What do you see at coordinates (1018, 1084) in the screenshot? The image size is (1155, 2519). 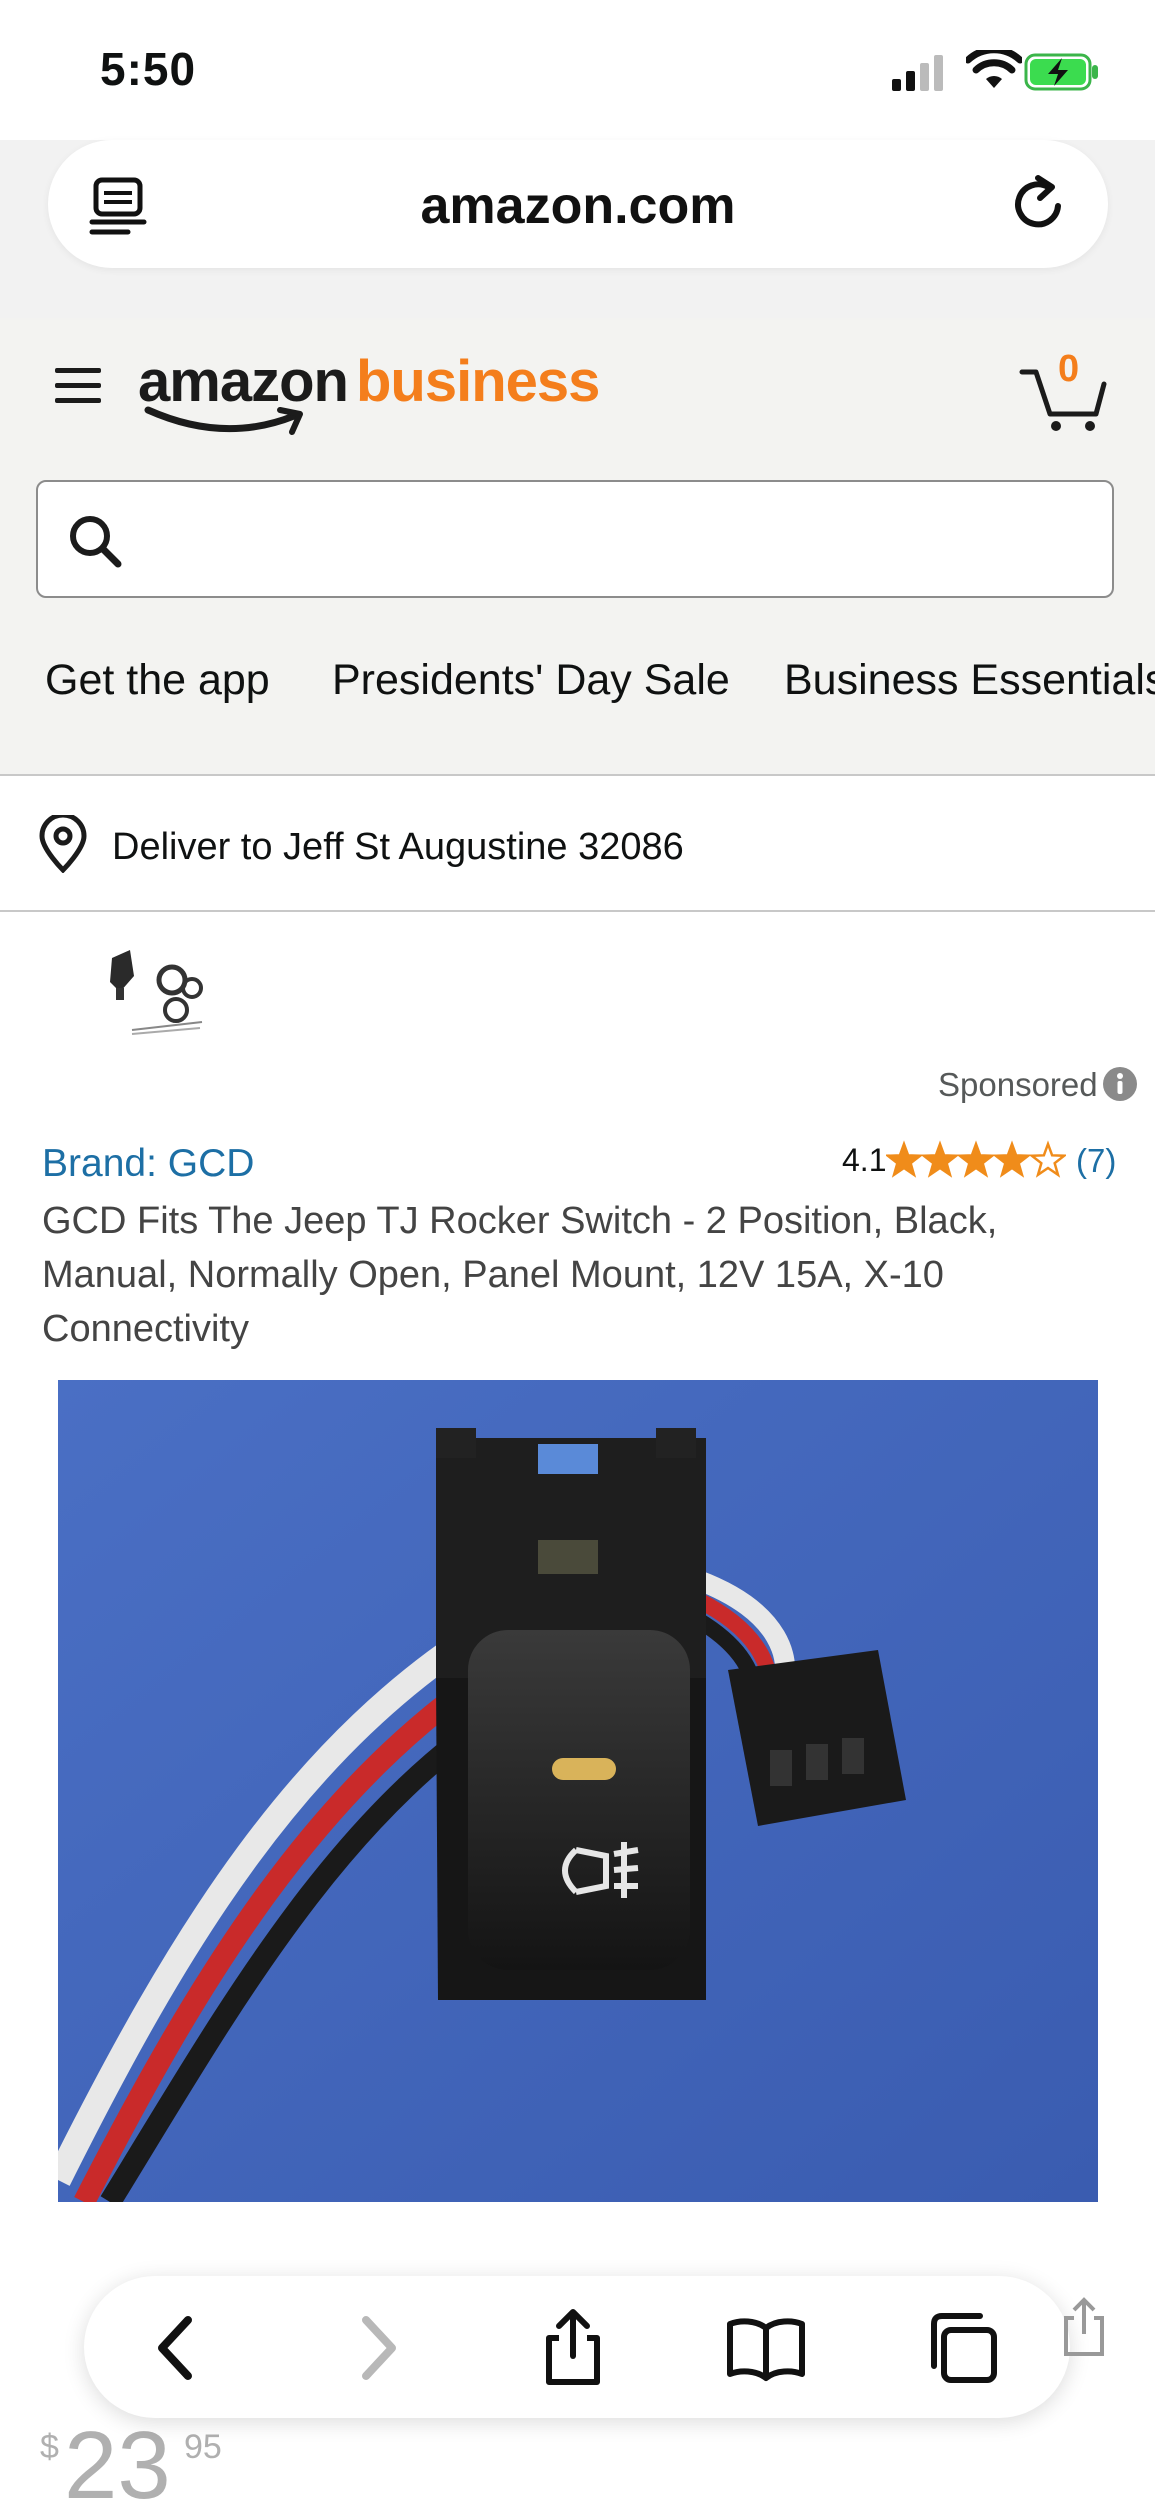 I see `sponsored-label: Sponsored` at bounding box center [1018, 1084].